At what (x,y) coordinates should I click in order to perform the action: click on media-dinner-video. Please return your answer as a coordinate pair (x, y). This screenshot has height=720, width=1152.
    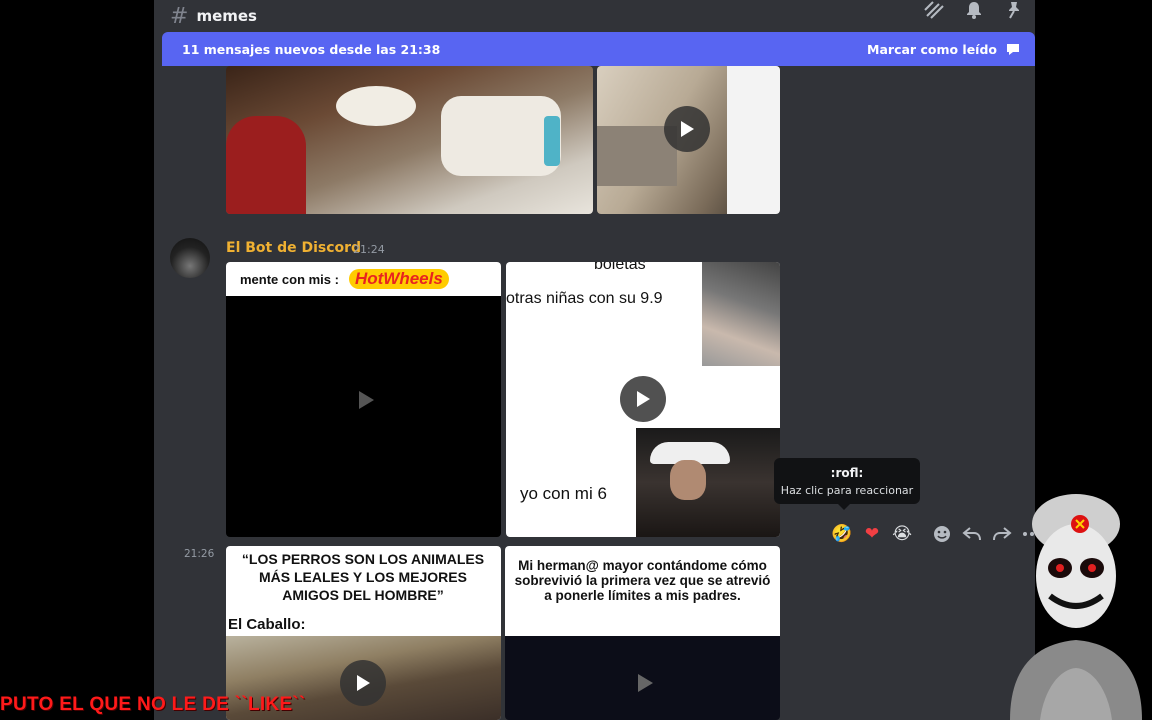
    Looking at the image, I should click on (409, 140).